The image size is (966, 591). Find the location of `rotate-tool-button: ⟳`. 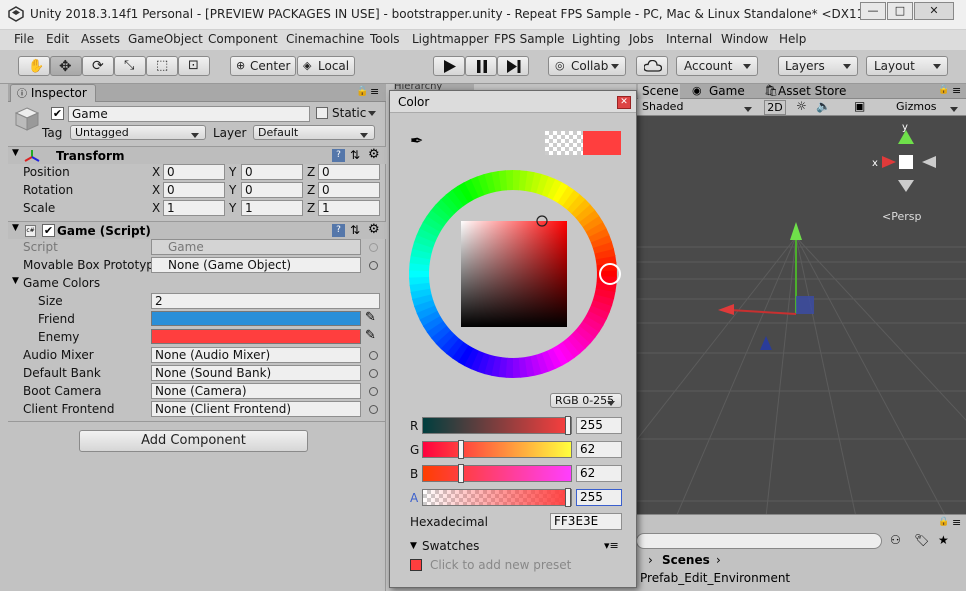

rotate-tool-button: ⟳ is located at coordinates (98, 66).